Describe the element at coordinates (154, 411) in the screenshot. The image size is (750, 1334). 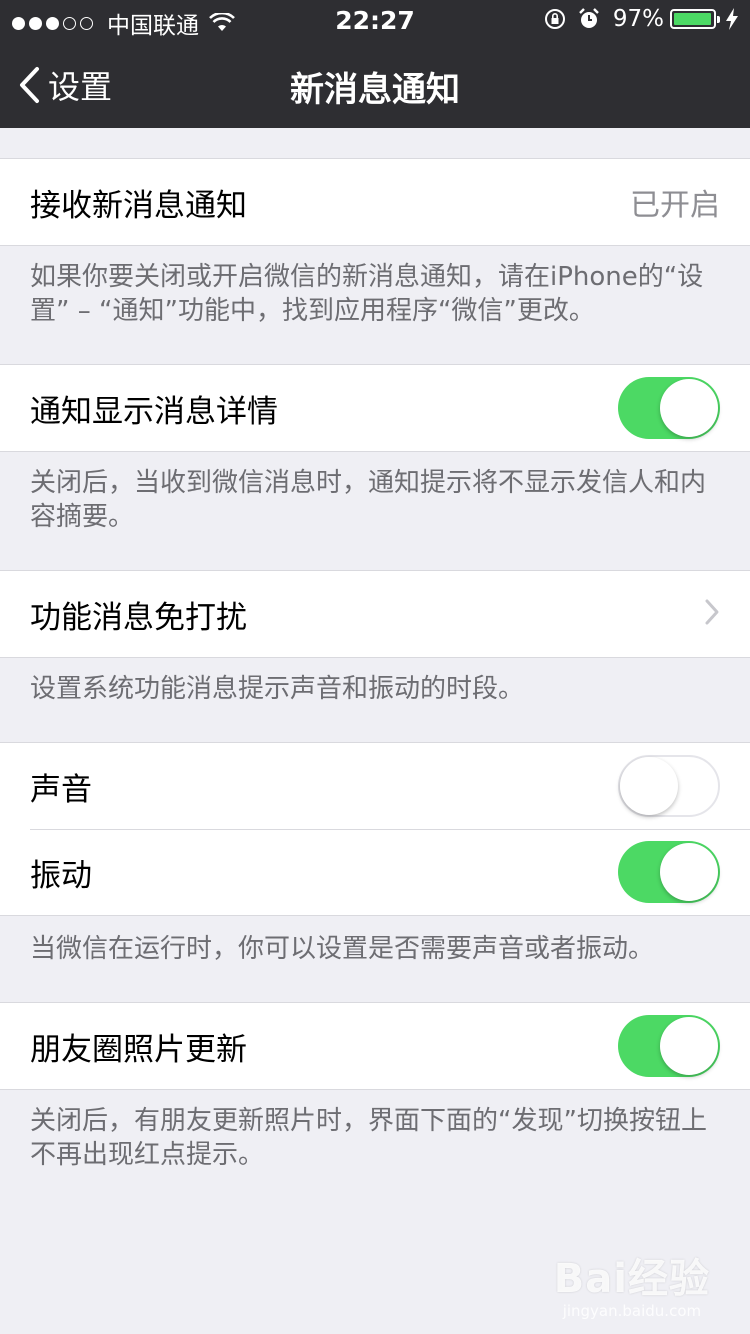
I see `show-details-label: 通知显示消息详情` at that location.